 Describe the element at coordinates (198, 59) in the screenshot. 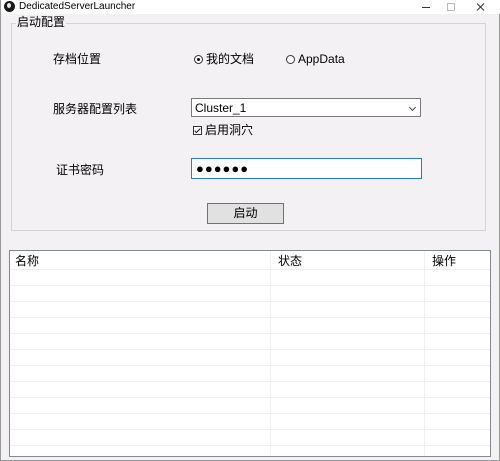

I see `radio-selected-icon` at that location.